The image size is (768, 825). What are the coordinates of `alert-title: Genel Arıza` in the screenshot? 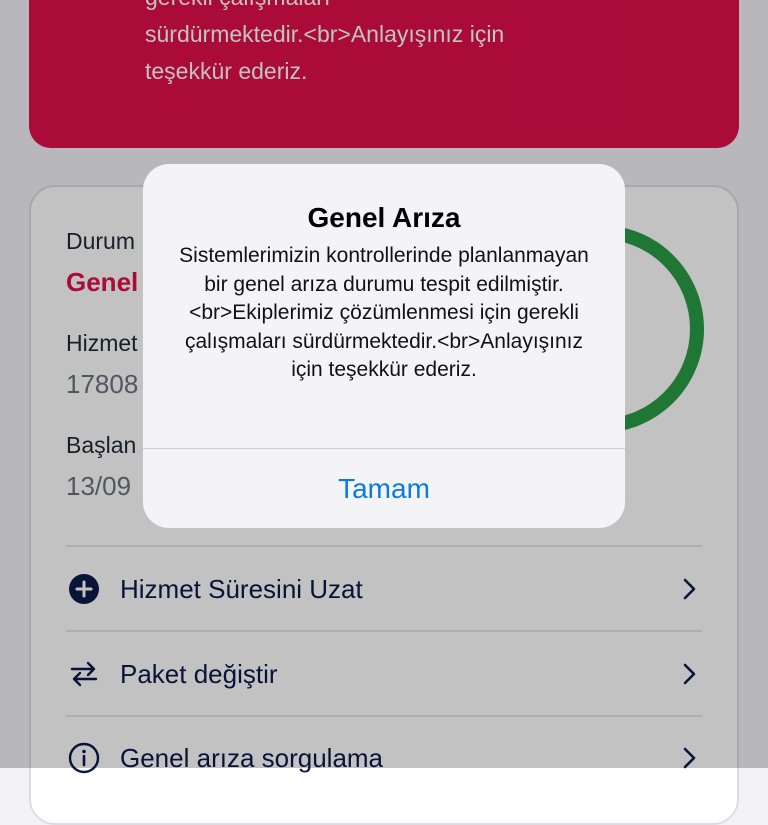 It's located at (384, 217).